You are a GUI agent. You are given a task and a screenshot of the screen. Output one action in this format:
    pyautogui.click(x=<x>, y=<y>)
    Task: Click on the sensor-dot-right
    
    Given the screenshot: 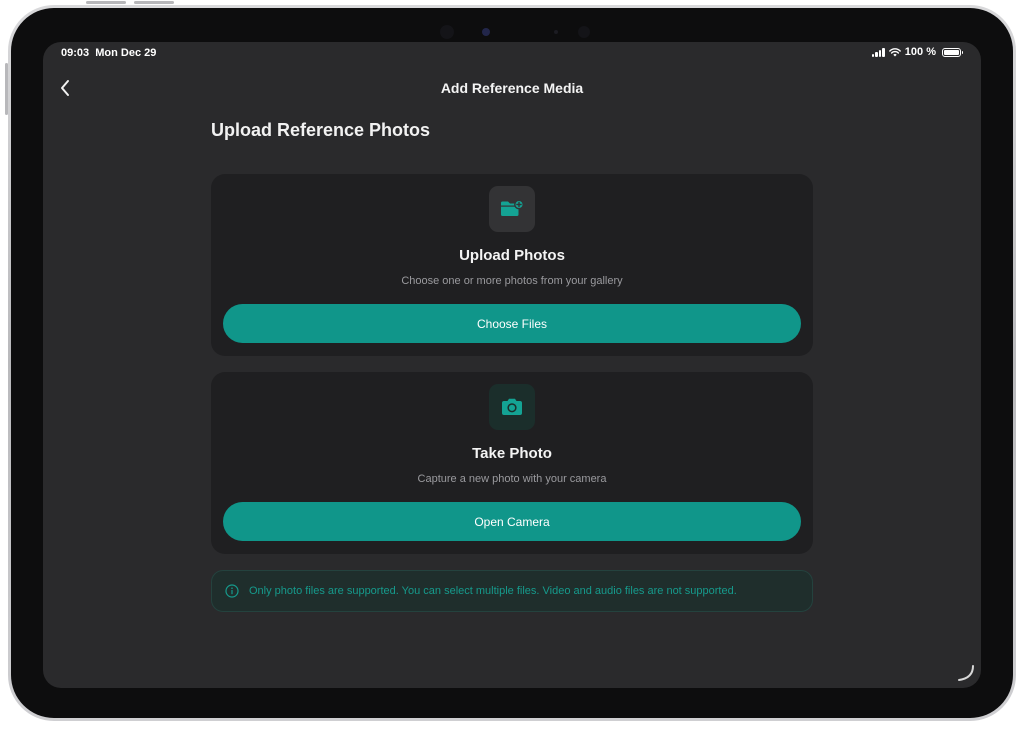 What is the action you would take?
    pyautogui.click(x=584, y=32)
    